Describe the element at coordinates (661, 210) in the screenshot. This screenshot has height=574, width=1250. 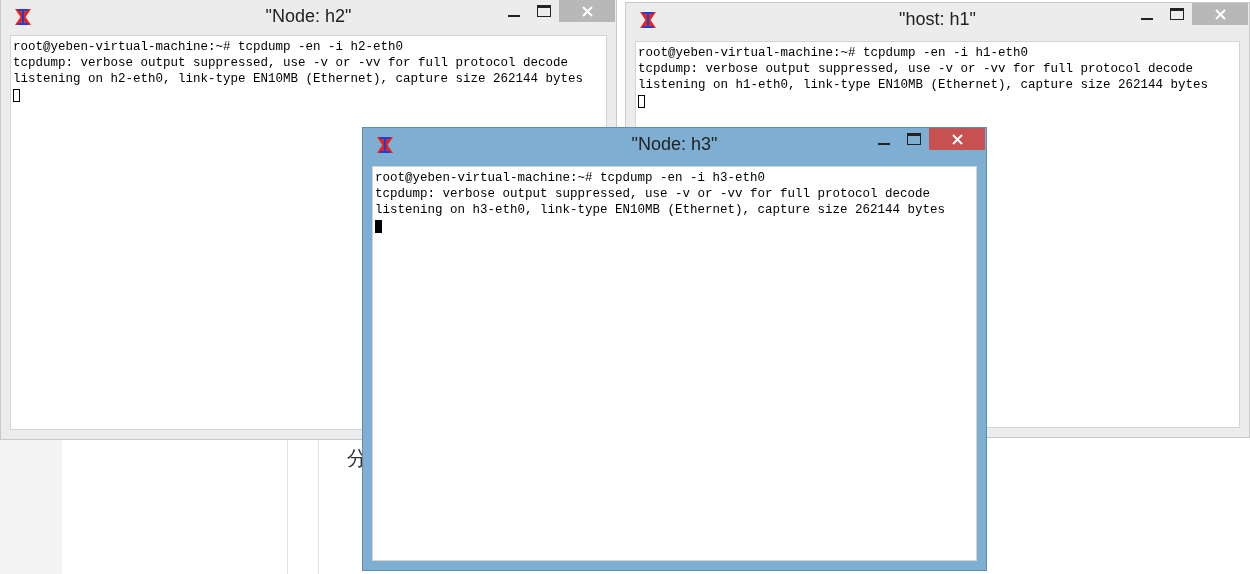
I see `terminal-line: listening on h3-eth0, link-type EN10MB (Ethernet), capture size 262144 bytes` at that location.